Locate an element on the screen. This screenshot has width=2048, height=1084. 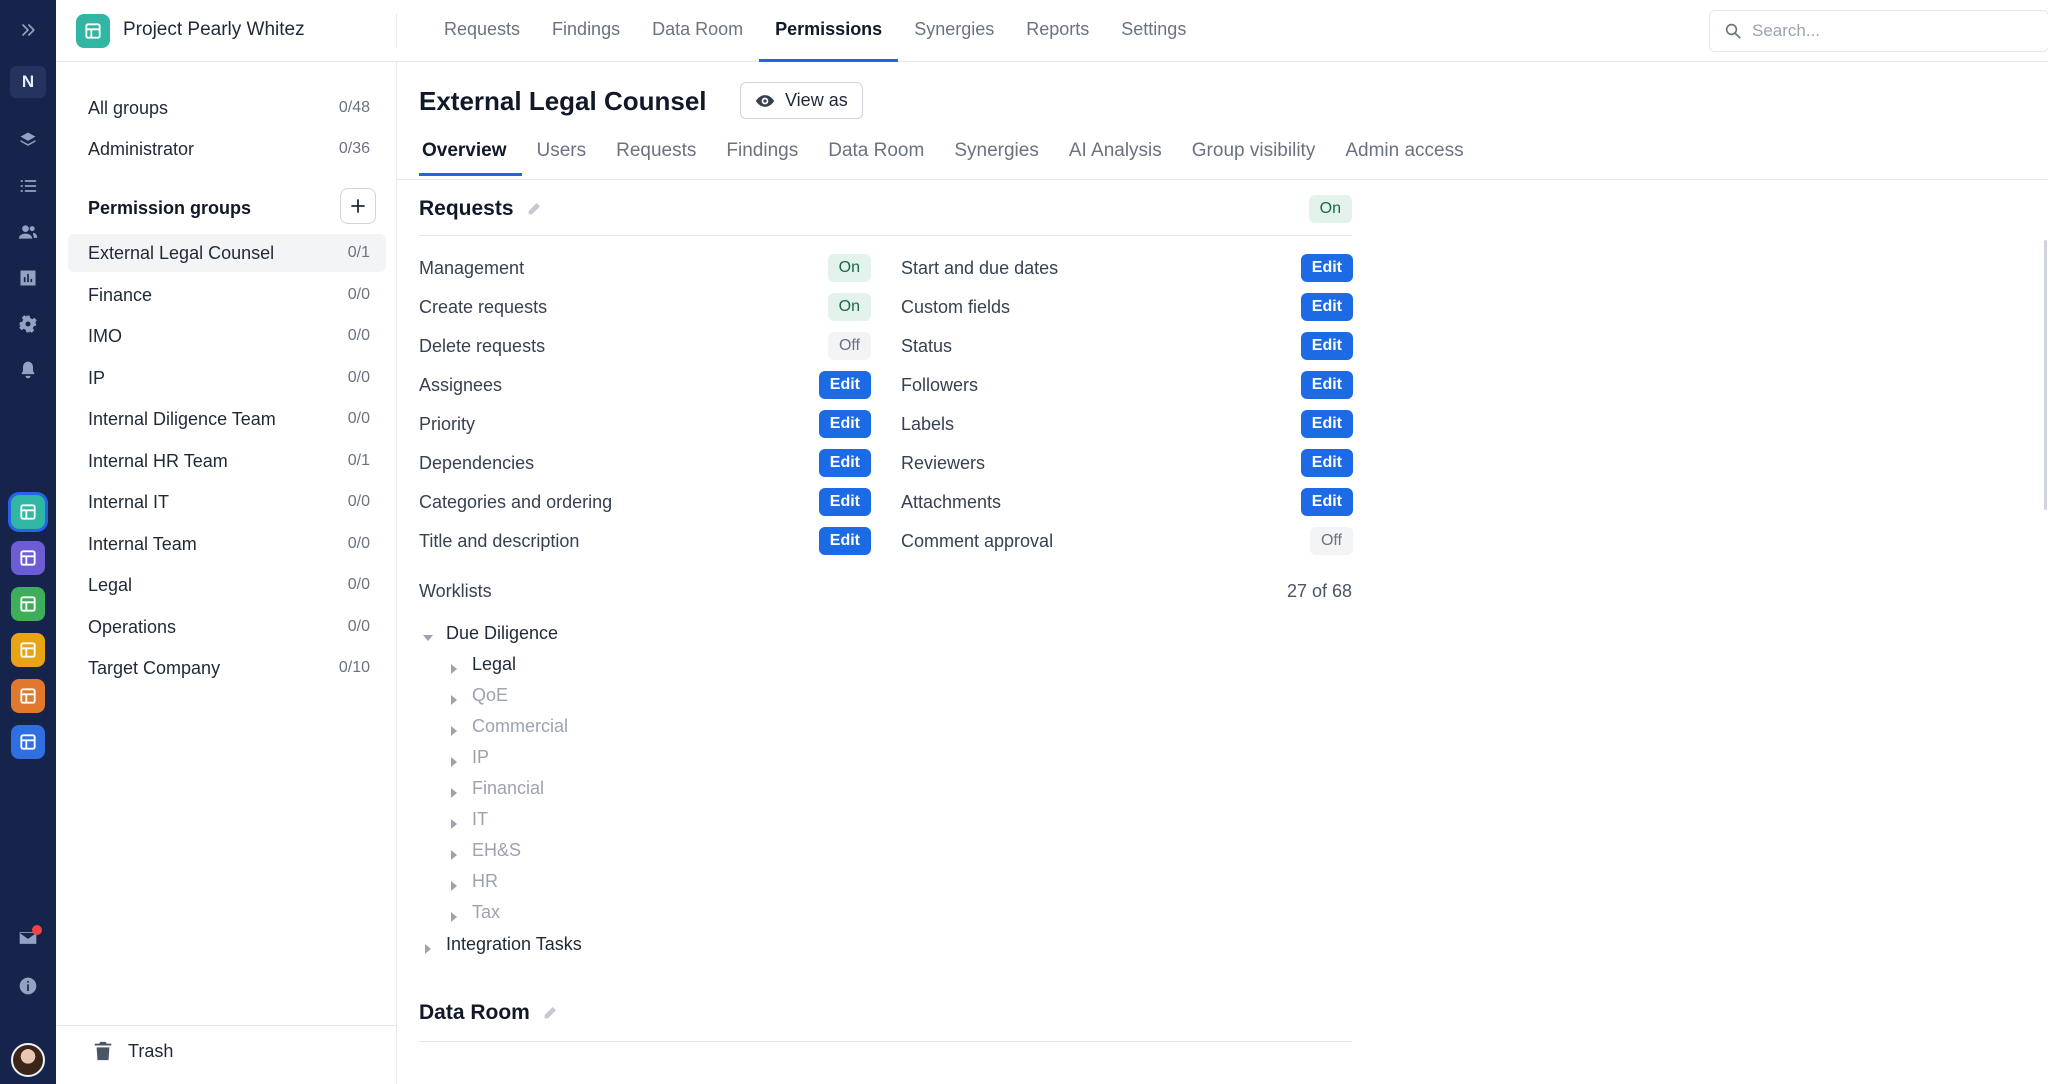
tab-overview: Overview is located at coordinates (470, 158).